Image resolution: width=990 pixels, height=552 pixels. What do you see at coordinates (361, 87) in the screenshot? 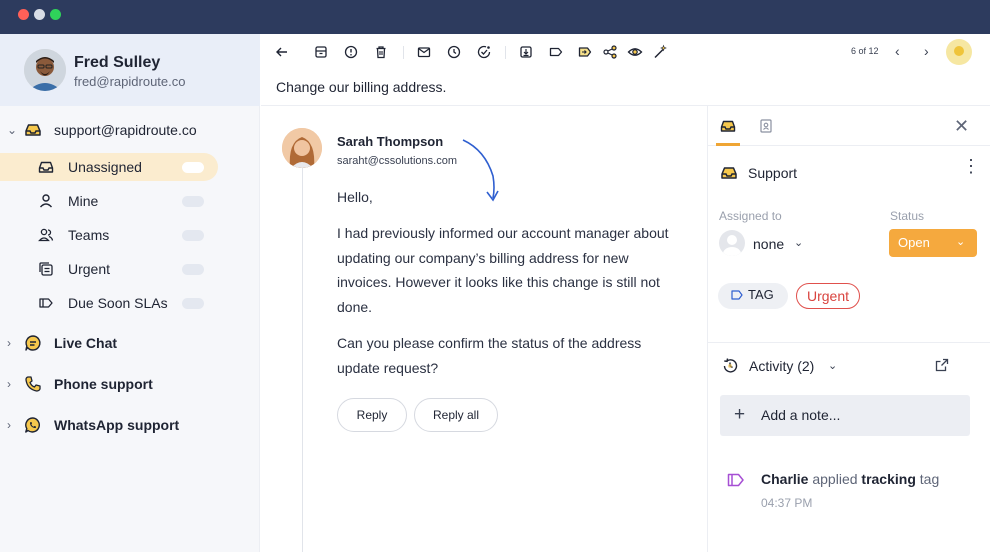
I see `conversation-subject: Change our billing address.` at bounding box center [361, 87].